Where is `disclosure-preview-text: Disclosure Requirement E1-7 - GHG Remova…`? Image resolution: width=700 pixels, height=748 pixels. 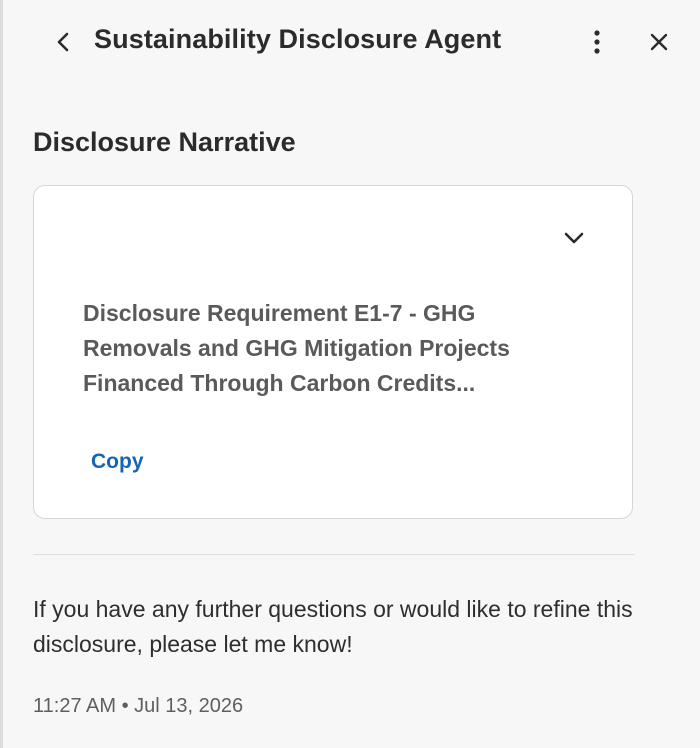 disclosure-preview-text: Disclosure Requirement E1-7 - GHG Remova… is located at coordinates (296, 348).